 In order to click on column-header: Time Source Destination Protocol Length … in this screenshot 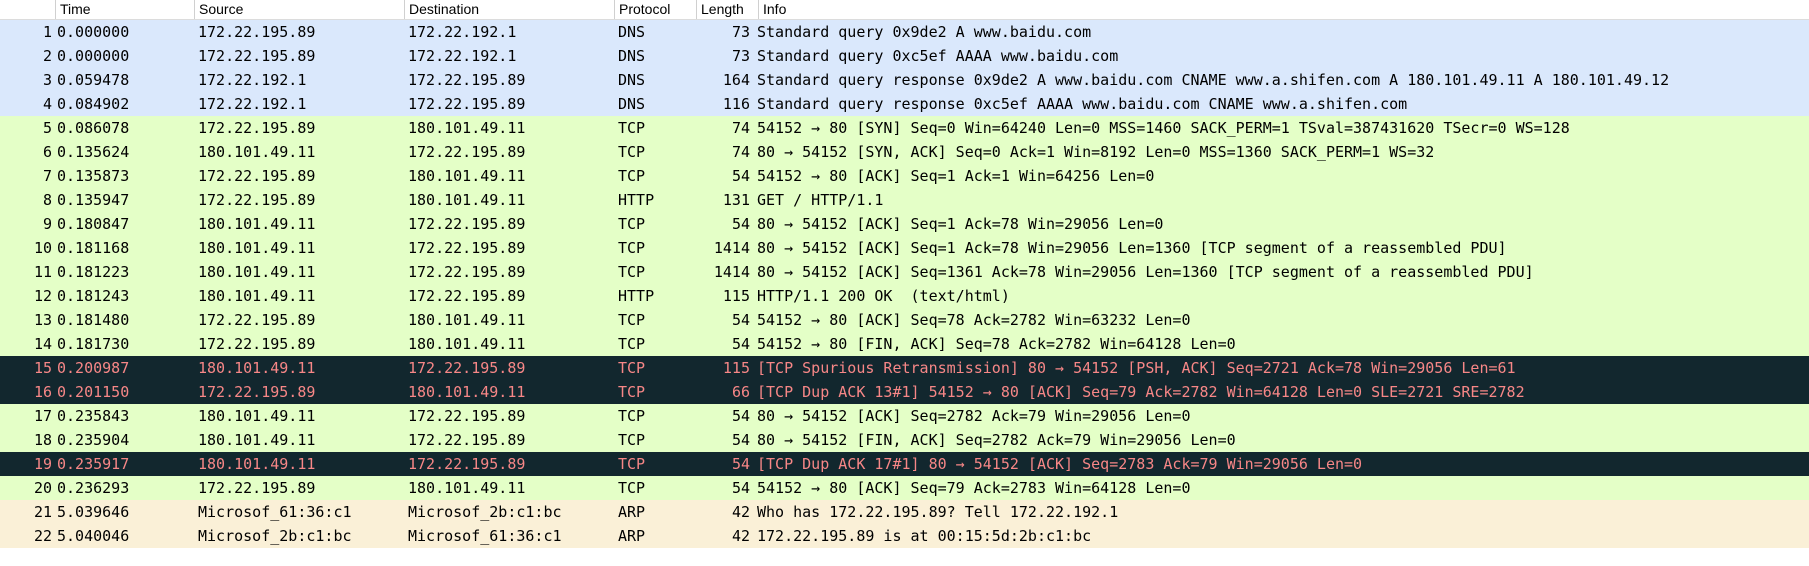, I will do `click(904, 10)`.